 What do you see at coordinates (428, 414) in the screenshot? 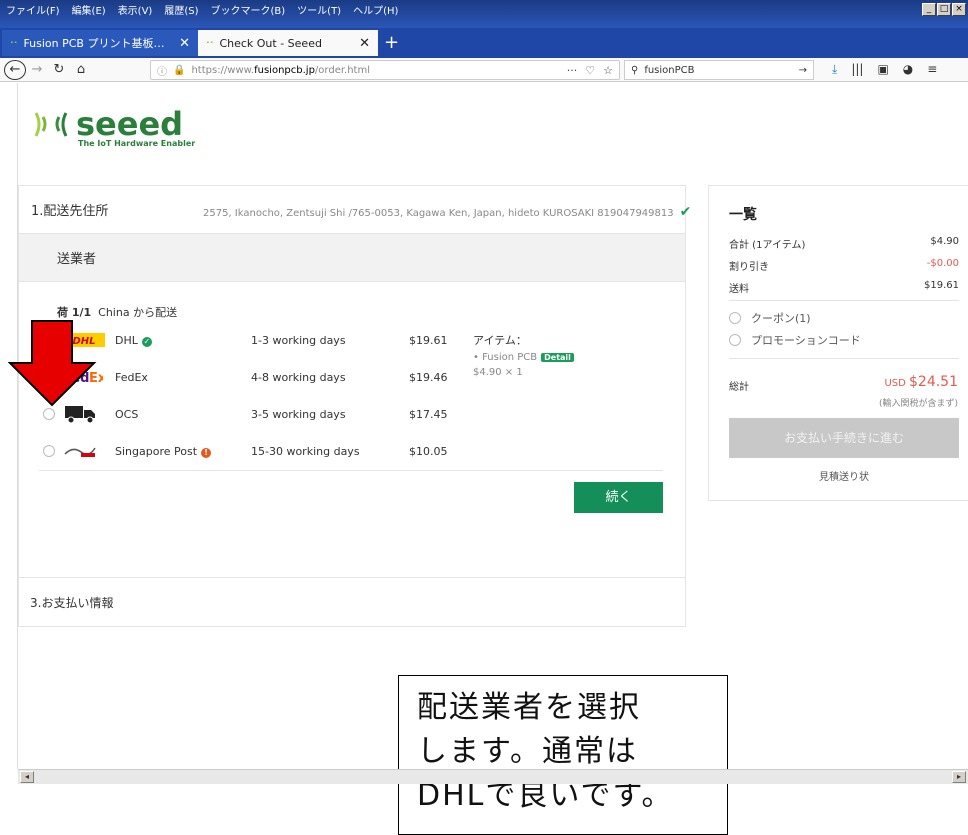
I see `carrier-price: $17.45` at bounding box center [428, 414].